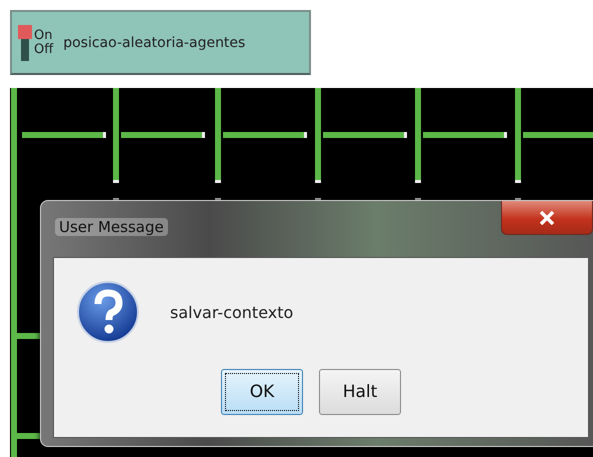 The width and height of the screenshot is (593, 457). I want to click on dialog-button: Halt, so click(360, 392).